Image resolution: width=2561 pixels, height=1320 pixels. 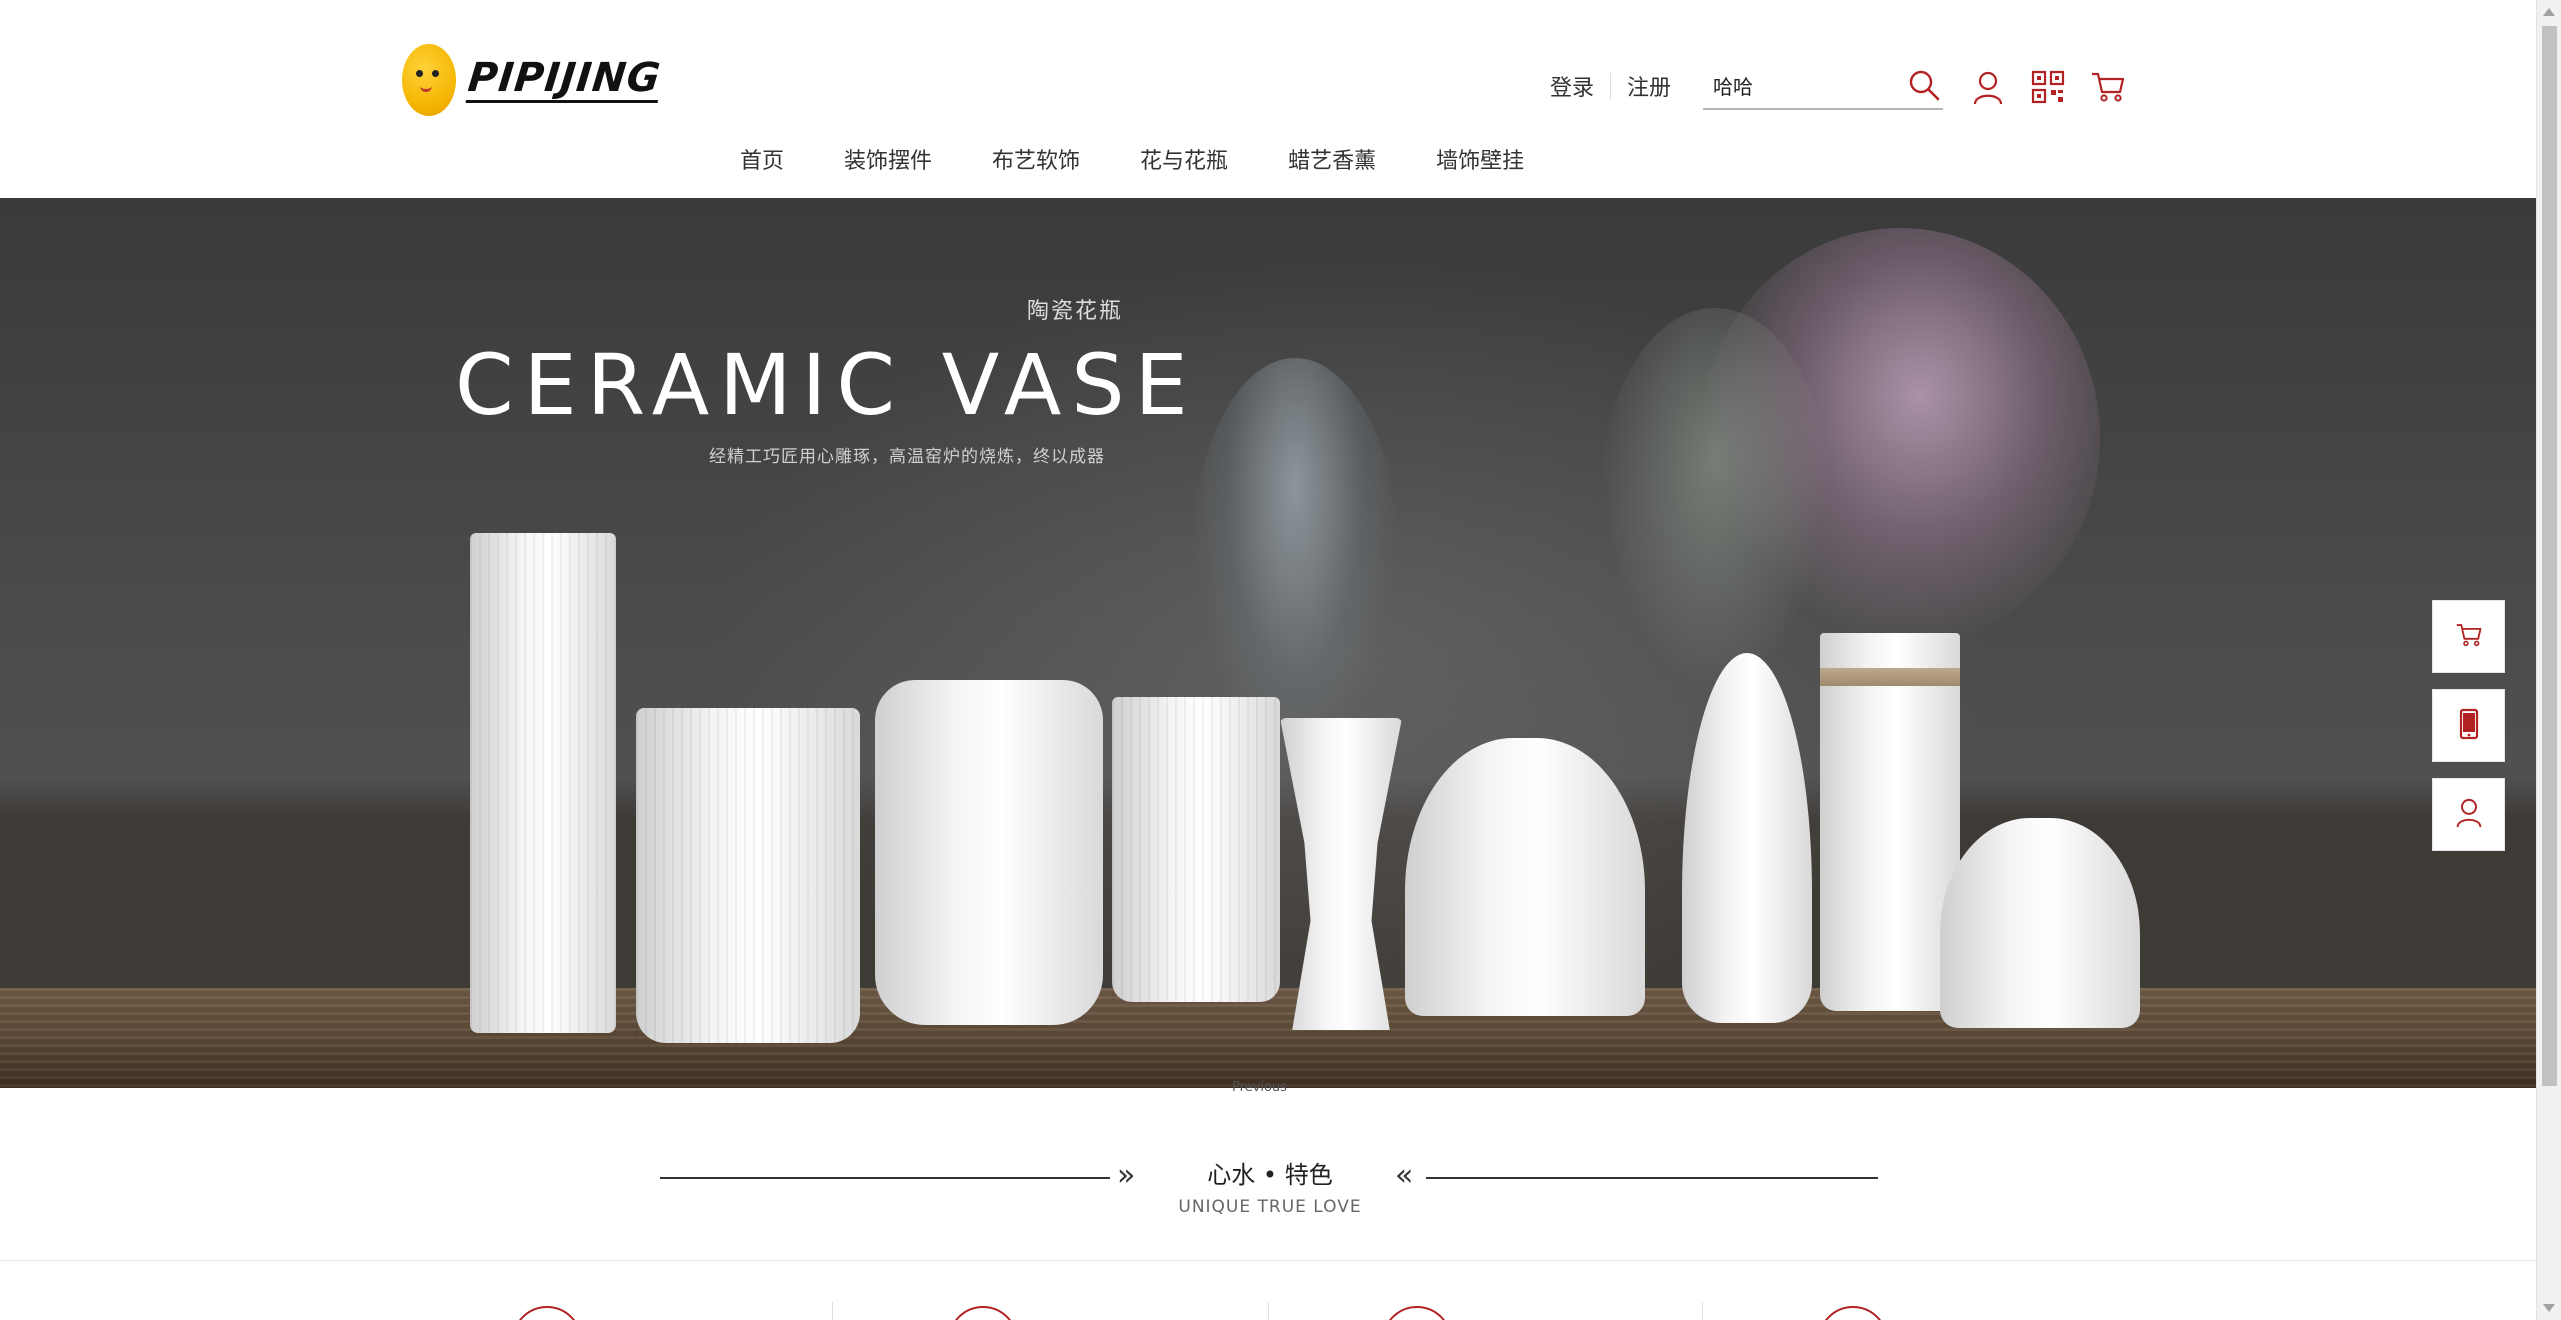 I want to click on twine-band, so click(x=1890, y=677).